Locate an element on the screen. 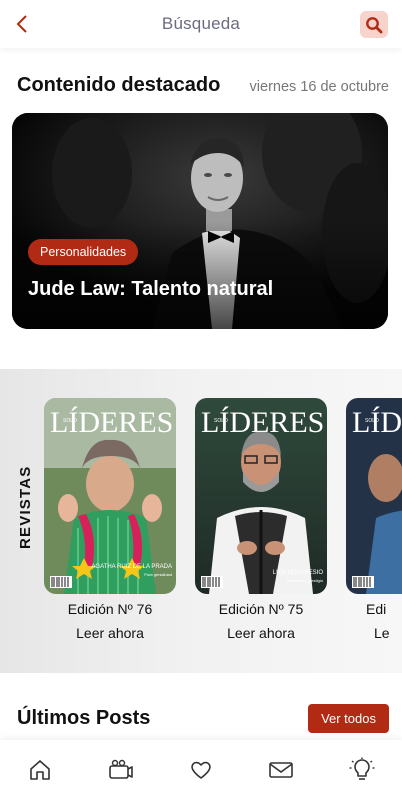  home-icon is located at coordinates (40, 770).